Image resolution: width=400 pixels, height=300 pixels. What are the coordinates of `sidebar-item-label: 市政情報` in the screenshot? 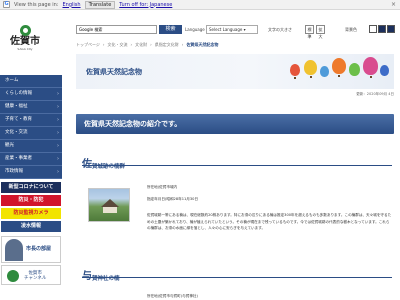 It's located at (14, 171).